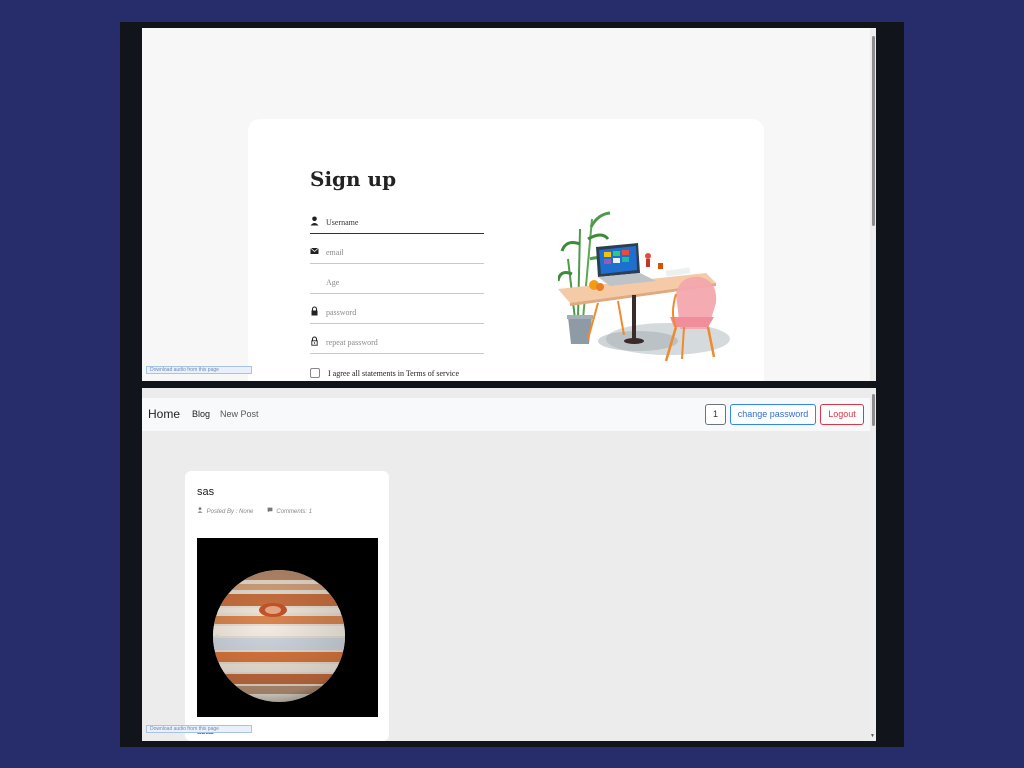  What do you see at coordinates (842, 414) in the screenshot?
I see `logout-button: Logout` at bounding box center [842, 414].